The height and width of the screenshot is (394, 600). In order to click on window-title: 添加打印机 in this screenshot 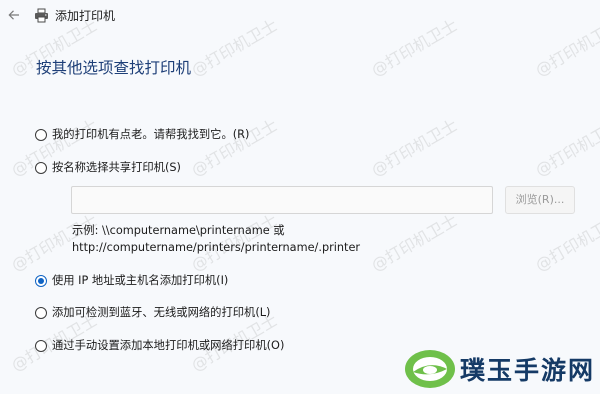, I will do `click(85, 16)`.